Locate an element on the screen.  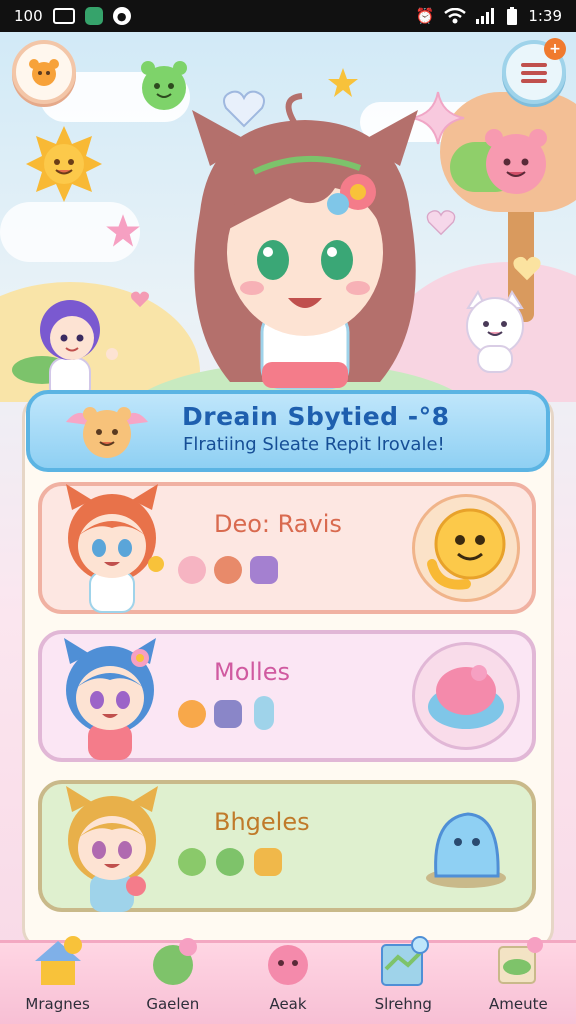
menu-button: + is located at coordinates (534, 71).